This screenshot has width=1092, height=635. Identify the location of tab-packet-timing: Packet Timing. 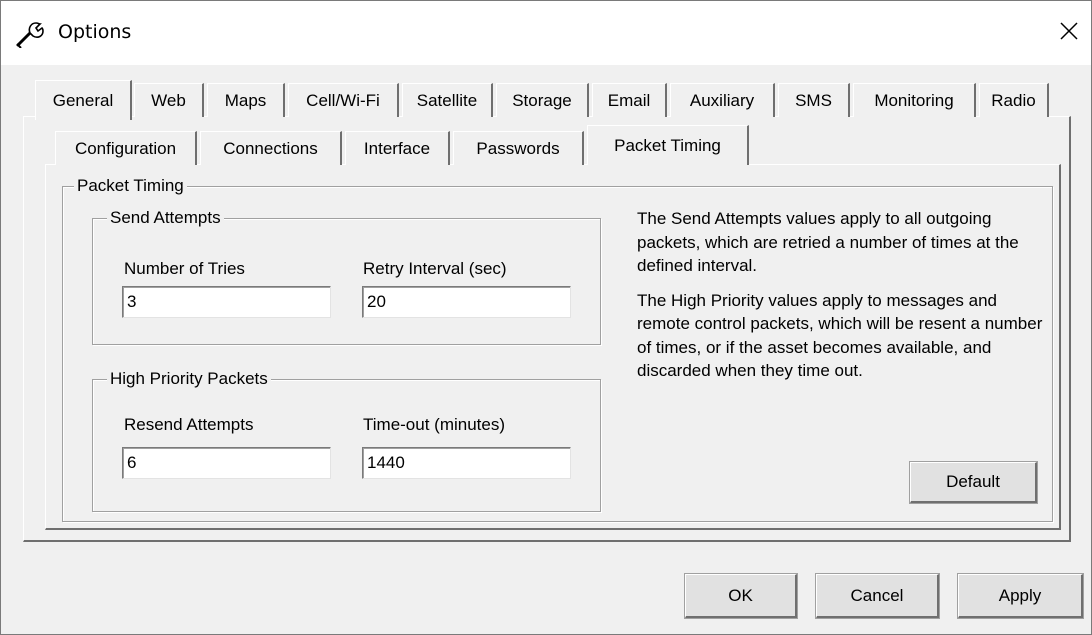
(668, 145).